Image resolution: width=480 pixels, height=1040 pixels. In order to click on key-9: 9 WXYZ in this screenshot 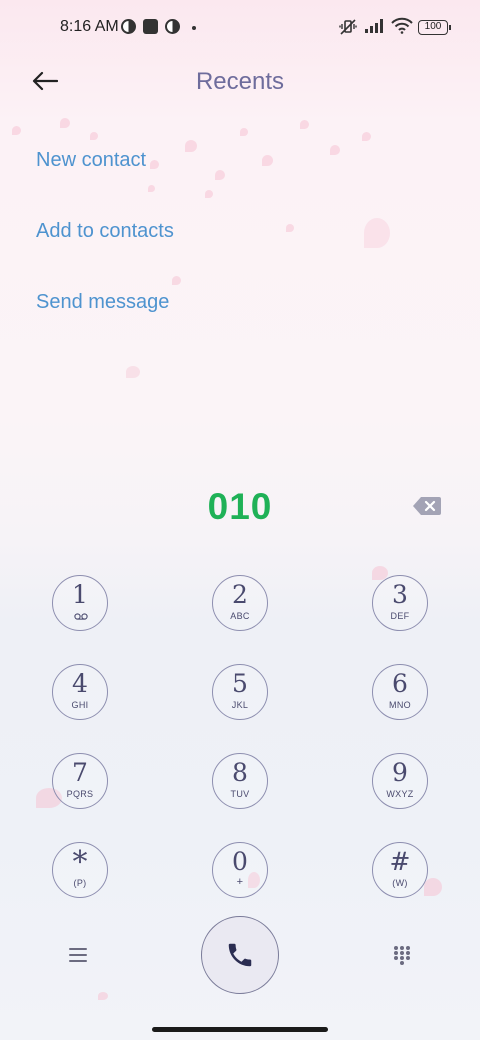, I will do `click(400, 781)`.